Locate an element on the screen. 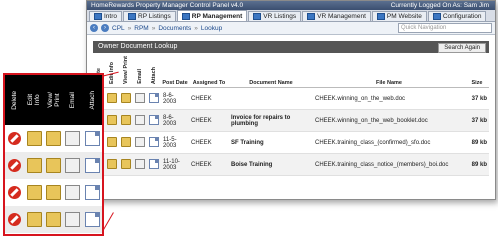  assigned-to-cell: CHEEK is located at coordinates (209, 121).